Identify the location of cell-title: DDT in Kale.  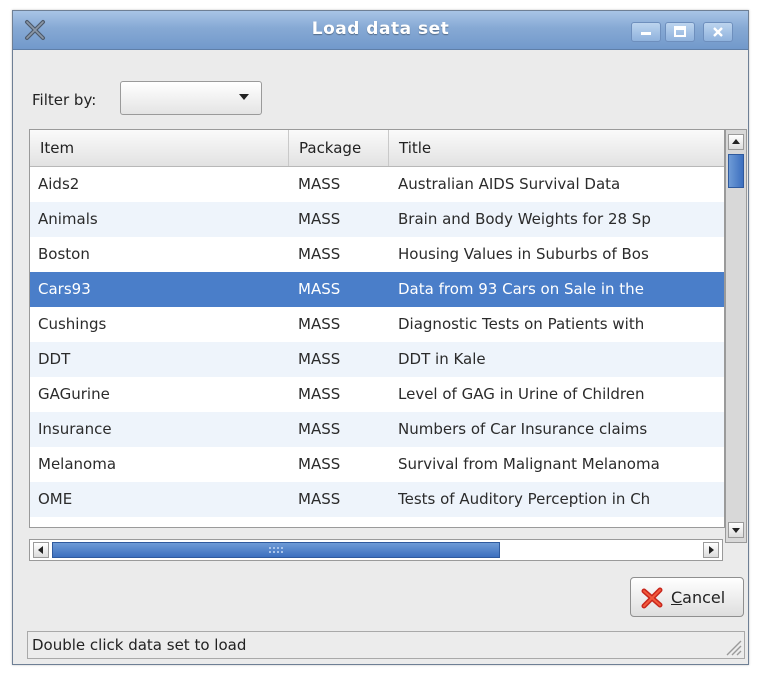
(442, 359).